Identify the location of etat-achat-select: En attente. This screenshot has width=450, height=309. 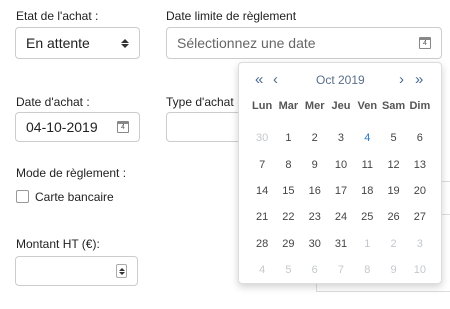
(77, 43).